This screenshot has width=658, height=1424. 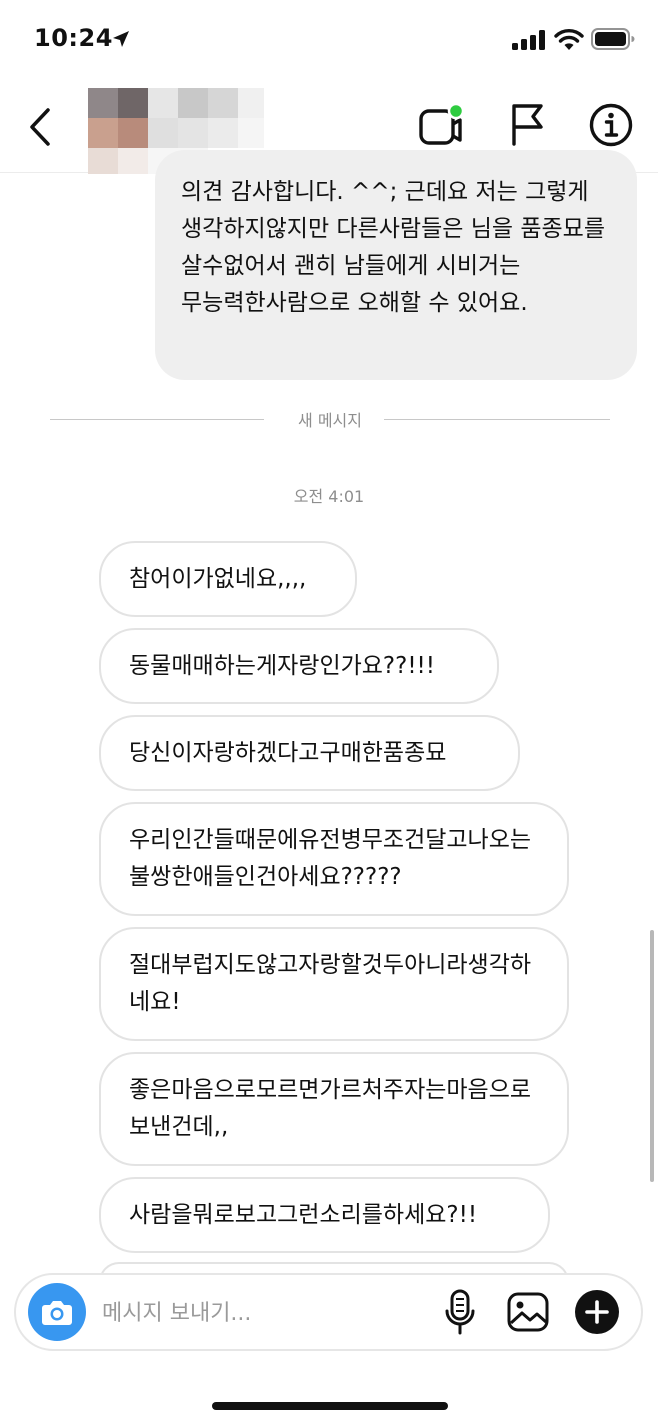 What do you see at coordinates (288, 752) in the screenshot?
I see `received-message-text: 당신이자랑하겠다고구매한품종묘` at bounding box center [288, 752].